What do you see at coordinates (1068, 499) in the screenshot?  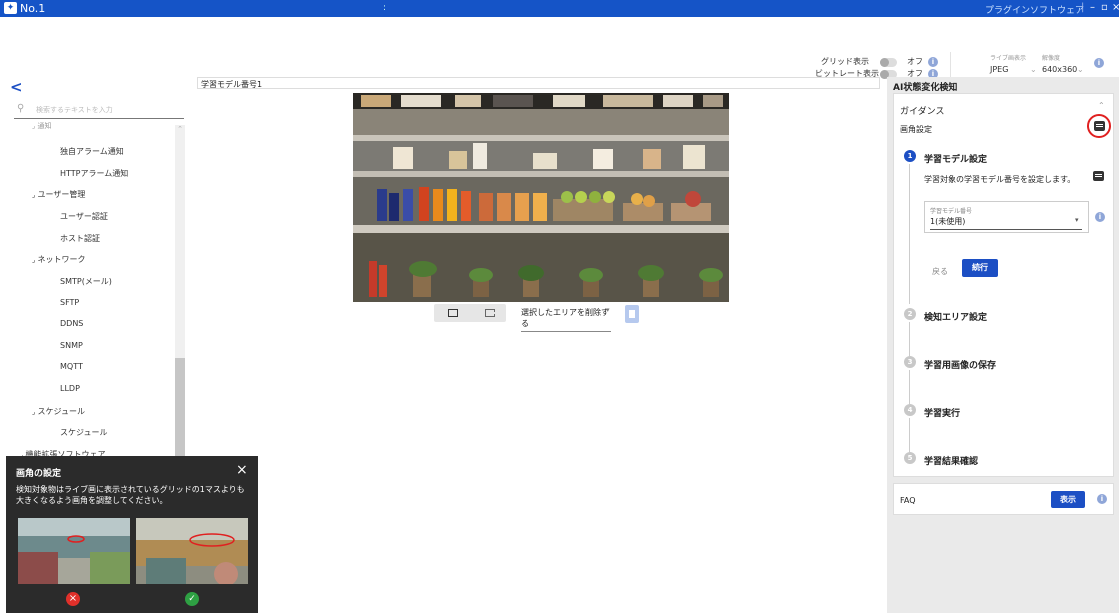 I see `faq-show-button: 表示` at bounding box center [1068, 499].